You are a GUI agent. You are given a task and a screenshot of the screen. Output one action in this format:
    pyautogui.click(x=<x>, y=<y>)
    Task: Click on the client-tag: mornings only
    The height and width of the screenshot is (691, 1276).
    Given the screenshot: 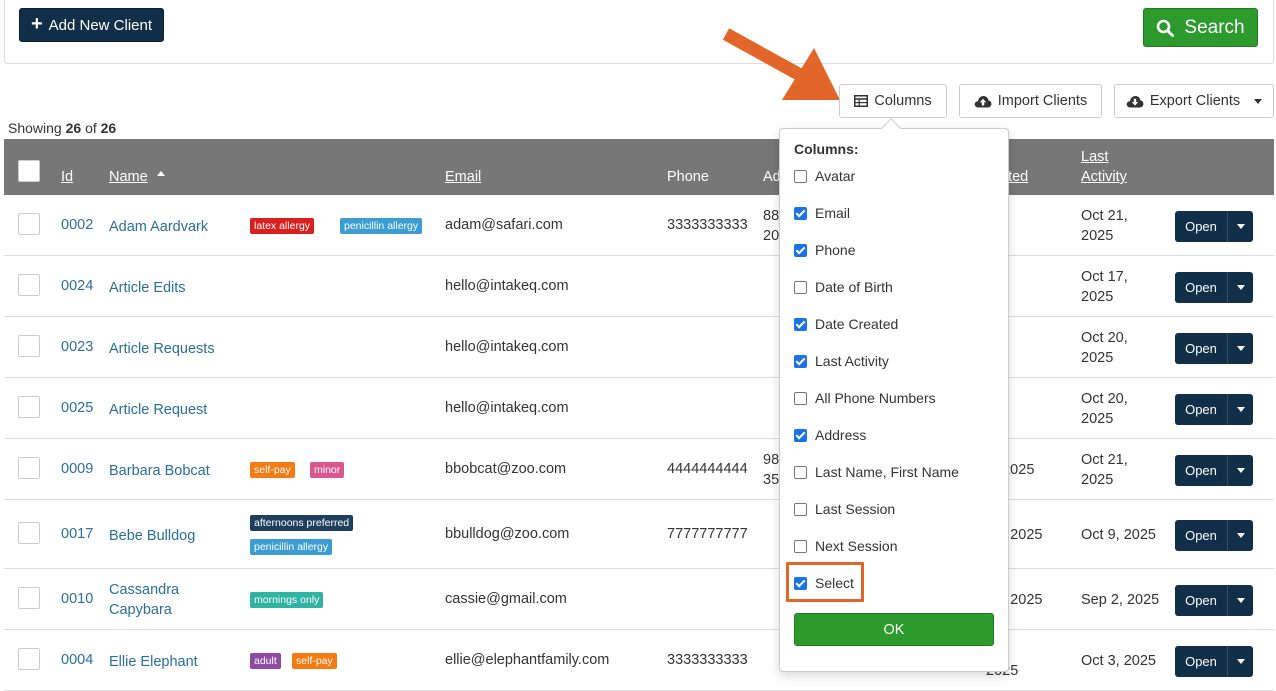 What is the action you would take?
    pyautogui.click(x=287, y=599)
    